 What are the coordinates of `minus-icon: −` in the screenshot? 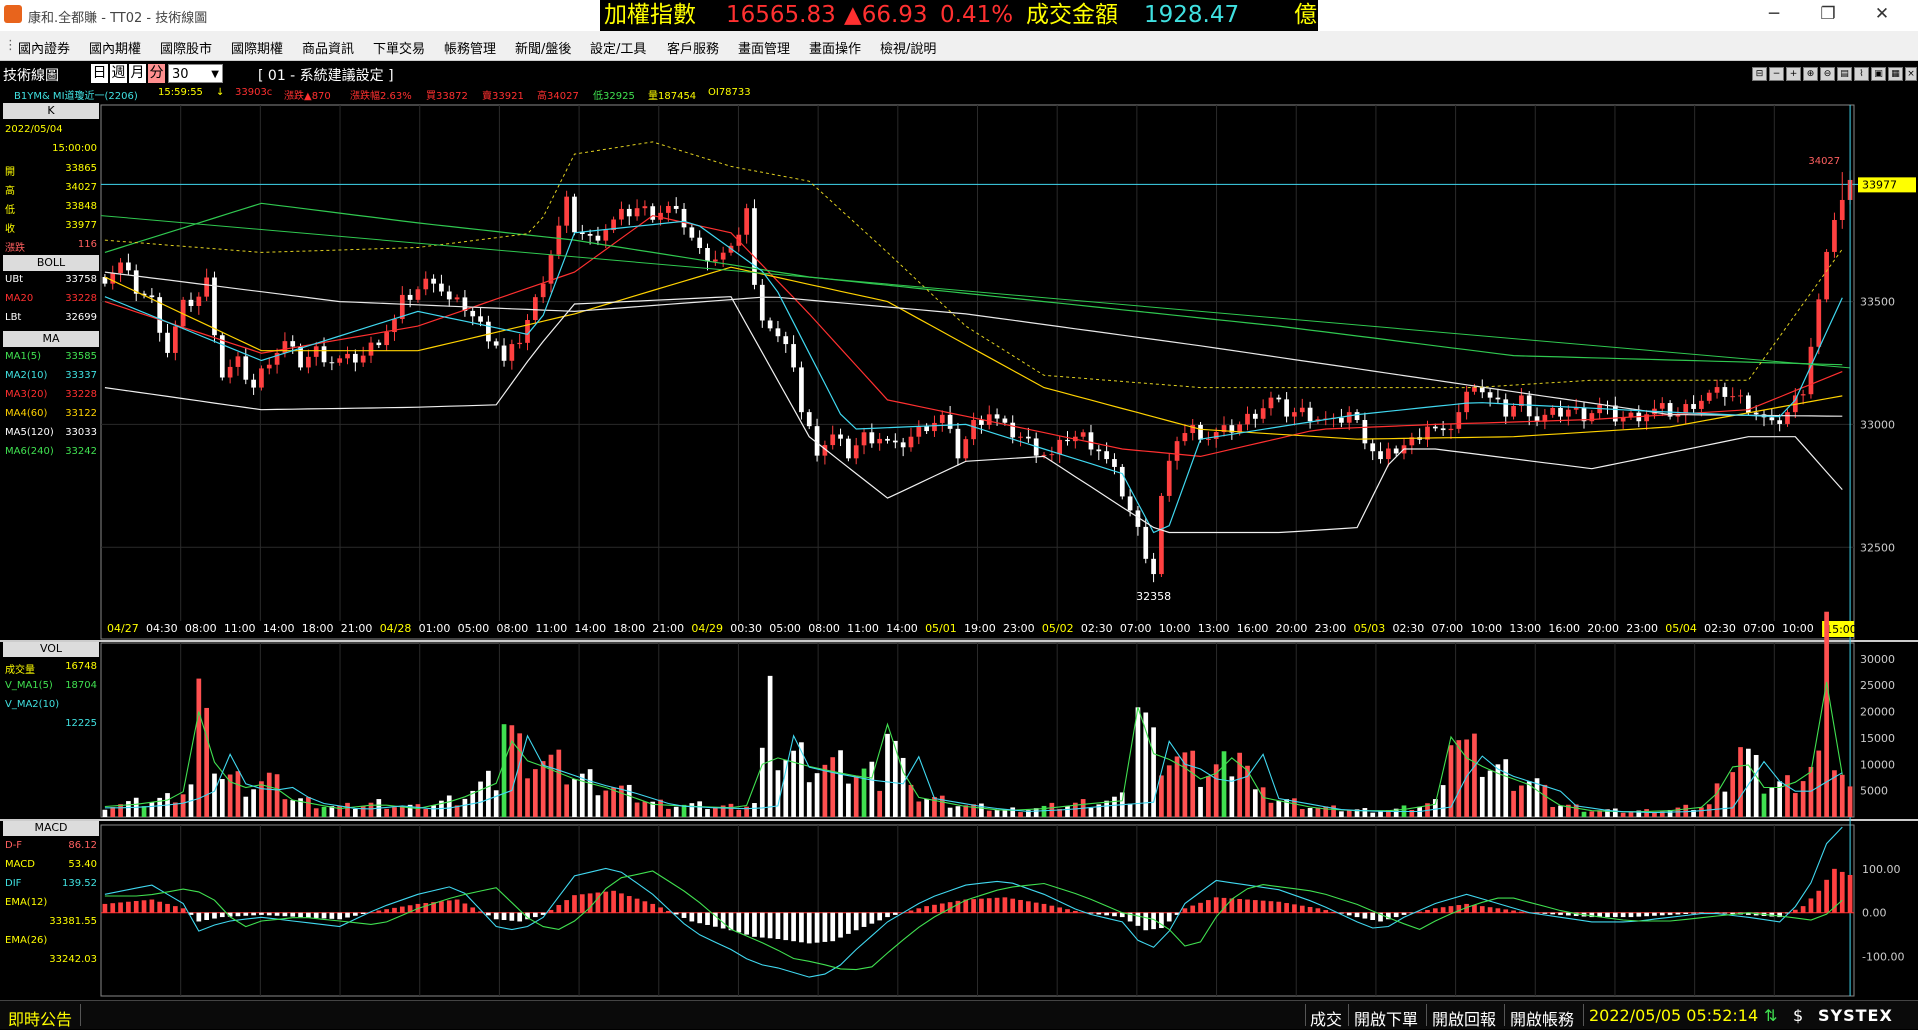 It's located at (1776, 74).